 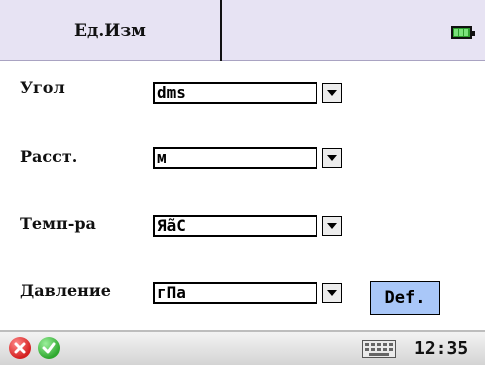 What do you see at coordinates (65, 290) in the screenshot?
I see `pressure-label: Давление` at bounding box center [65, 290].